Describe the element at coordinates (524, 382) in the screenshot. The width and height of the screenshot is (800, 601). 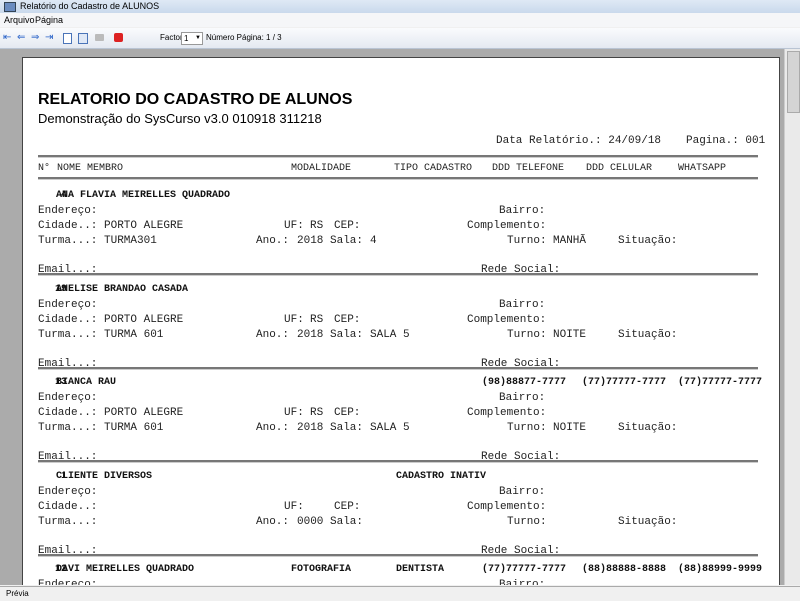
I see `record-telefone: (98)88877-7777` at that location.